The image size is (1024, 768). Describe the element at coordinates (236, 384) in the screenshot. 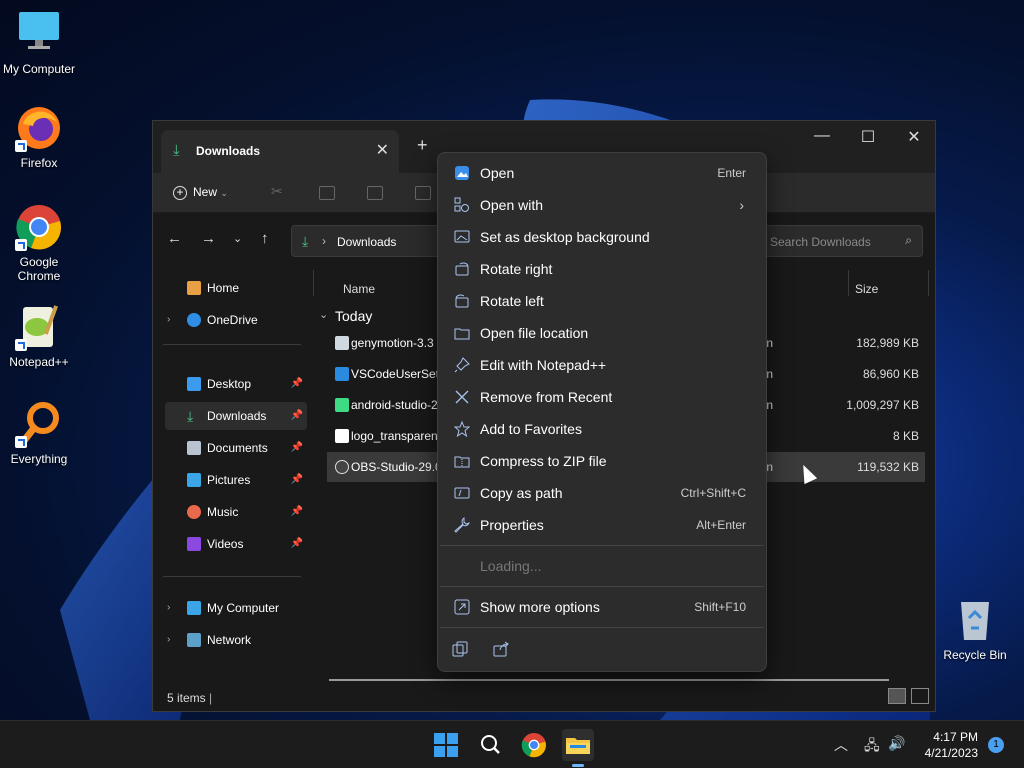

I see `sidebar-item-desktop: Desktop 📌` at that location.